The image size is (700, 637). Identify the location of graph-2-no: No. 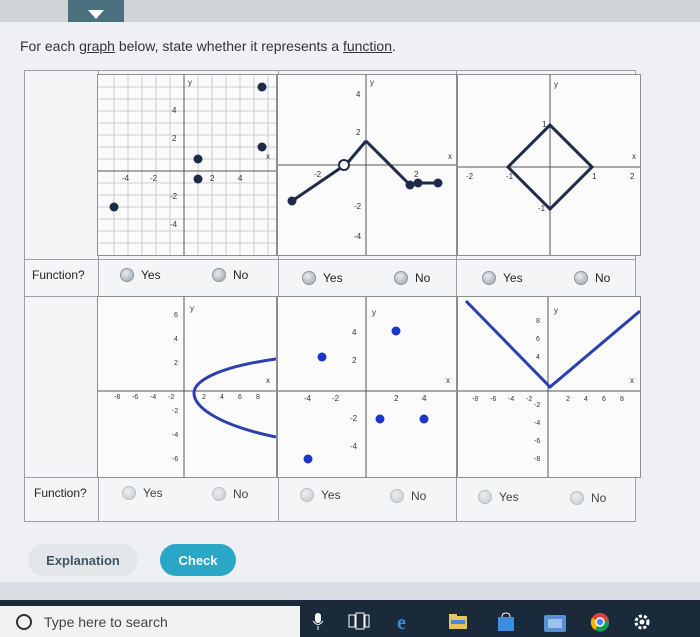
(412, 278).